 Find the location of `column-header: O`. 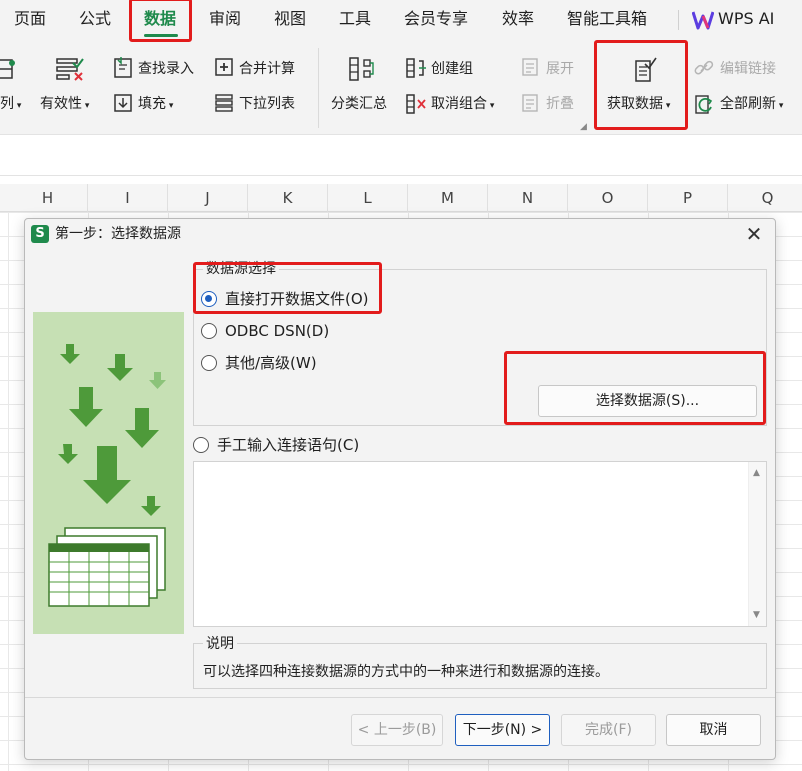

column-header: O is located at coordinates (608, 198).